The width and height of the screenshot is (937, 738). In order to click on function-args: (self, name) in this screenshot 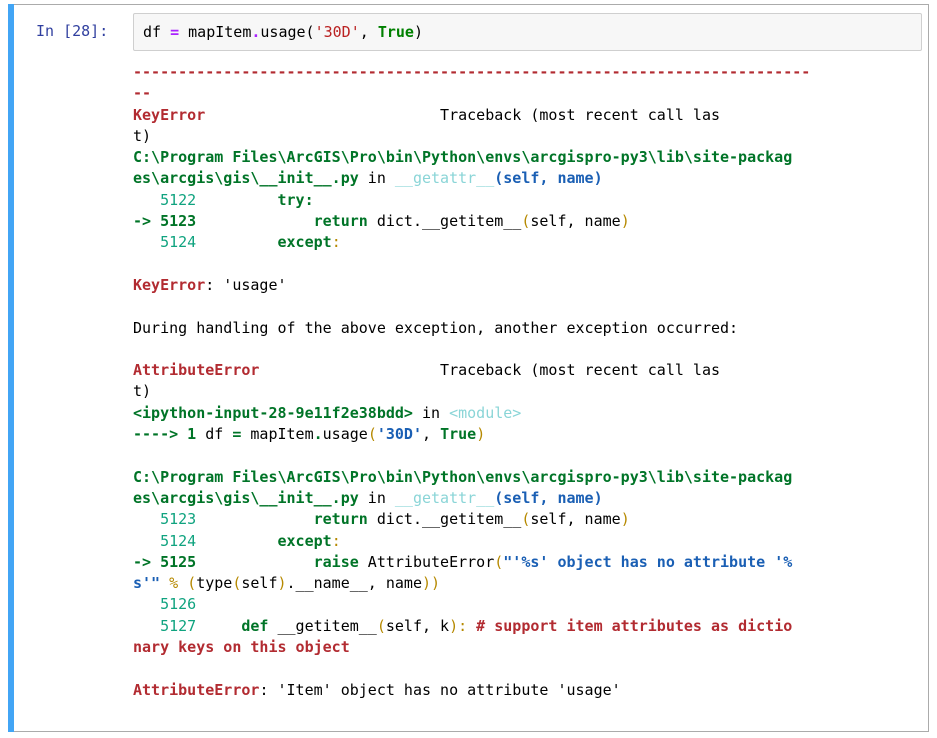, I will do `click(548, 497)`.